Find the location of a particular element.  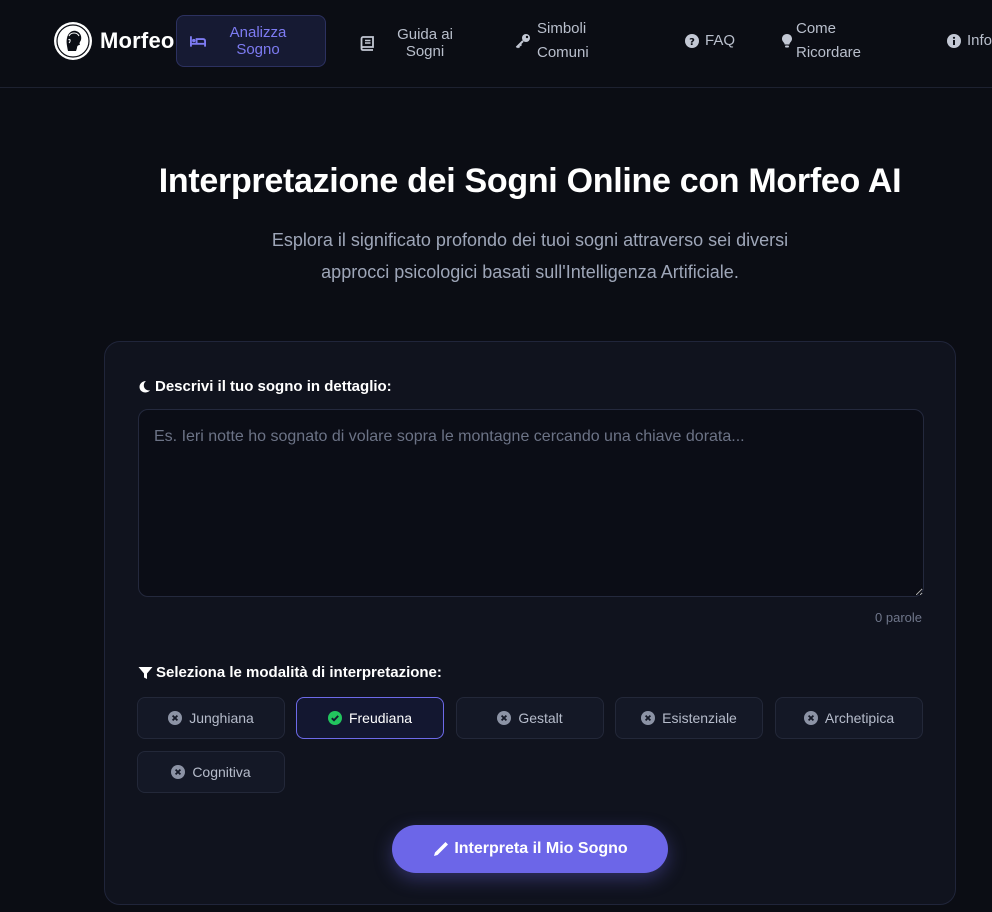

morpheus-head-icon is located at coordinates (73, 41).